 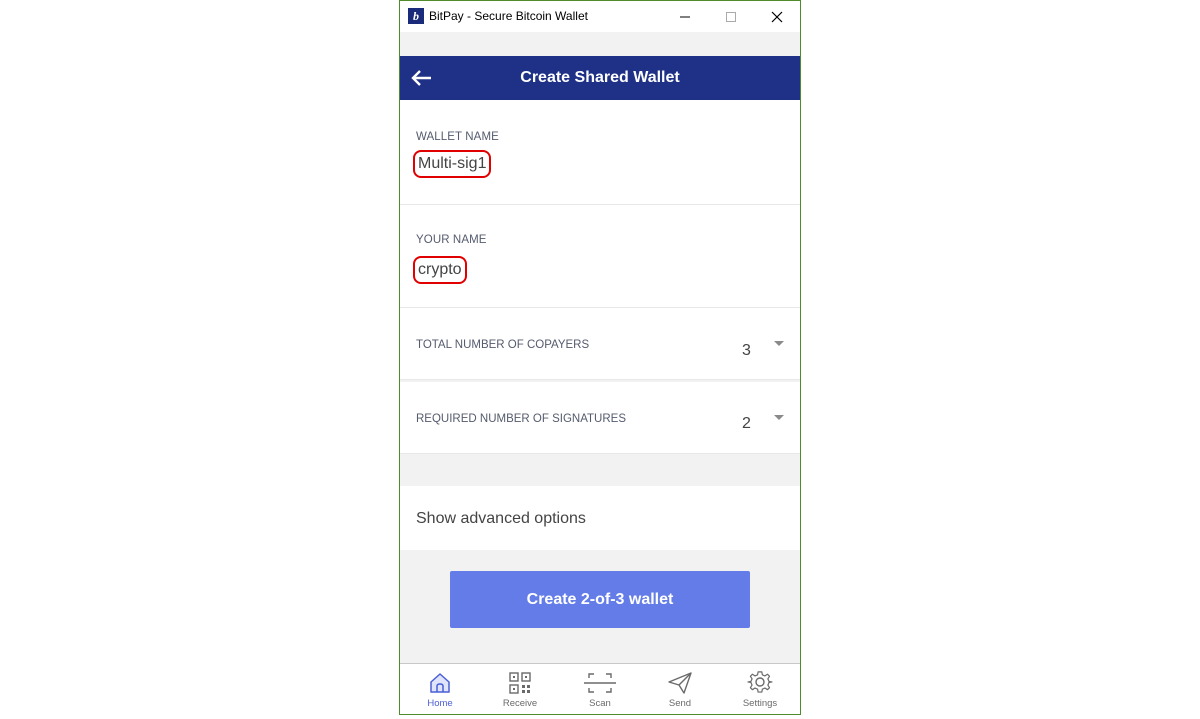 I want to click on back-arrow-icon, so click(x=421, y=78).